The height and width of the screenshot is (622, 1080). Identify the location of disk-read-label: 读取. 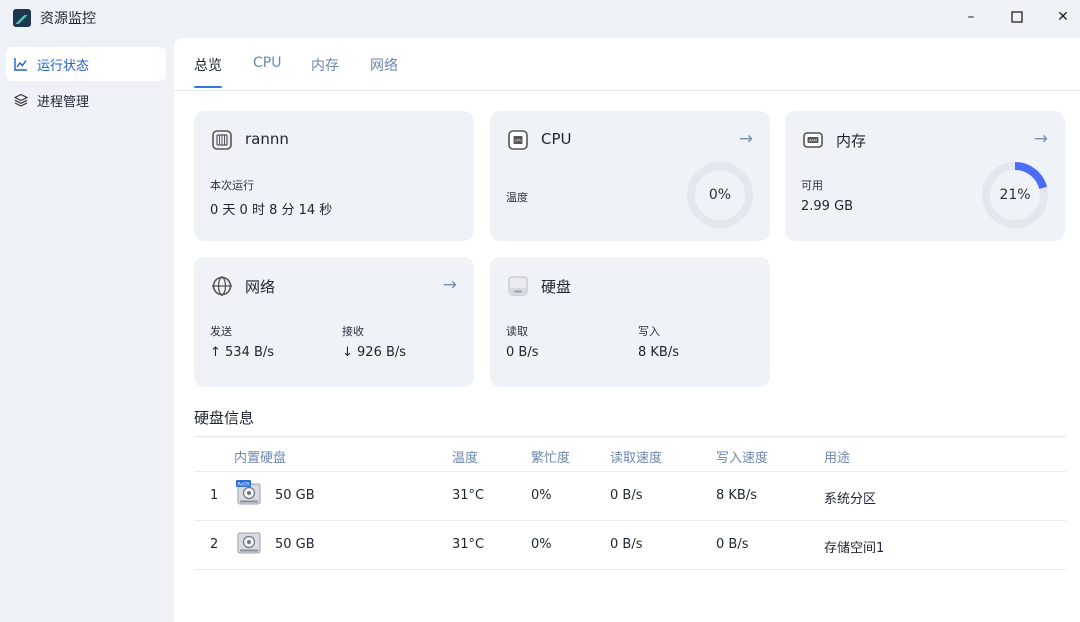
(517, 331).